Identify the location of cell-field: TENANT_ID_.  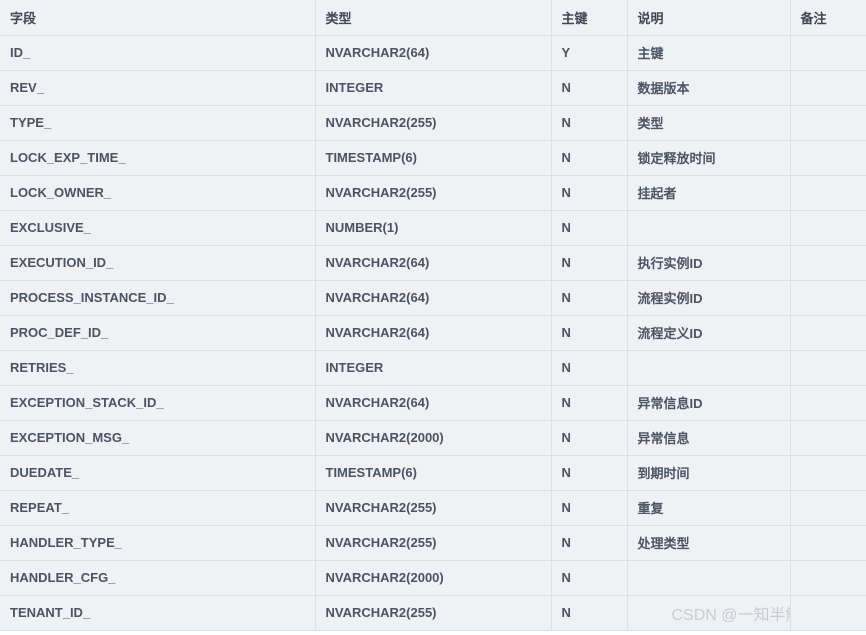
(158, 613).